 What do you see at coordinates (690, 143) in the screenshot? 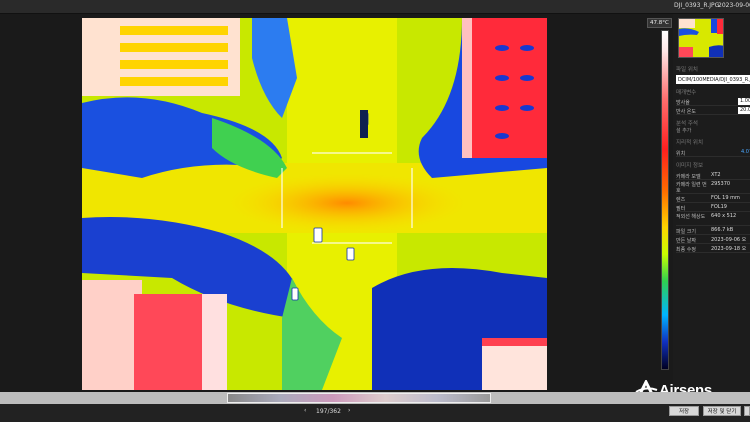
I see `gps-section-title: 지리적 위치` at bounding box center [690, 143].